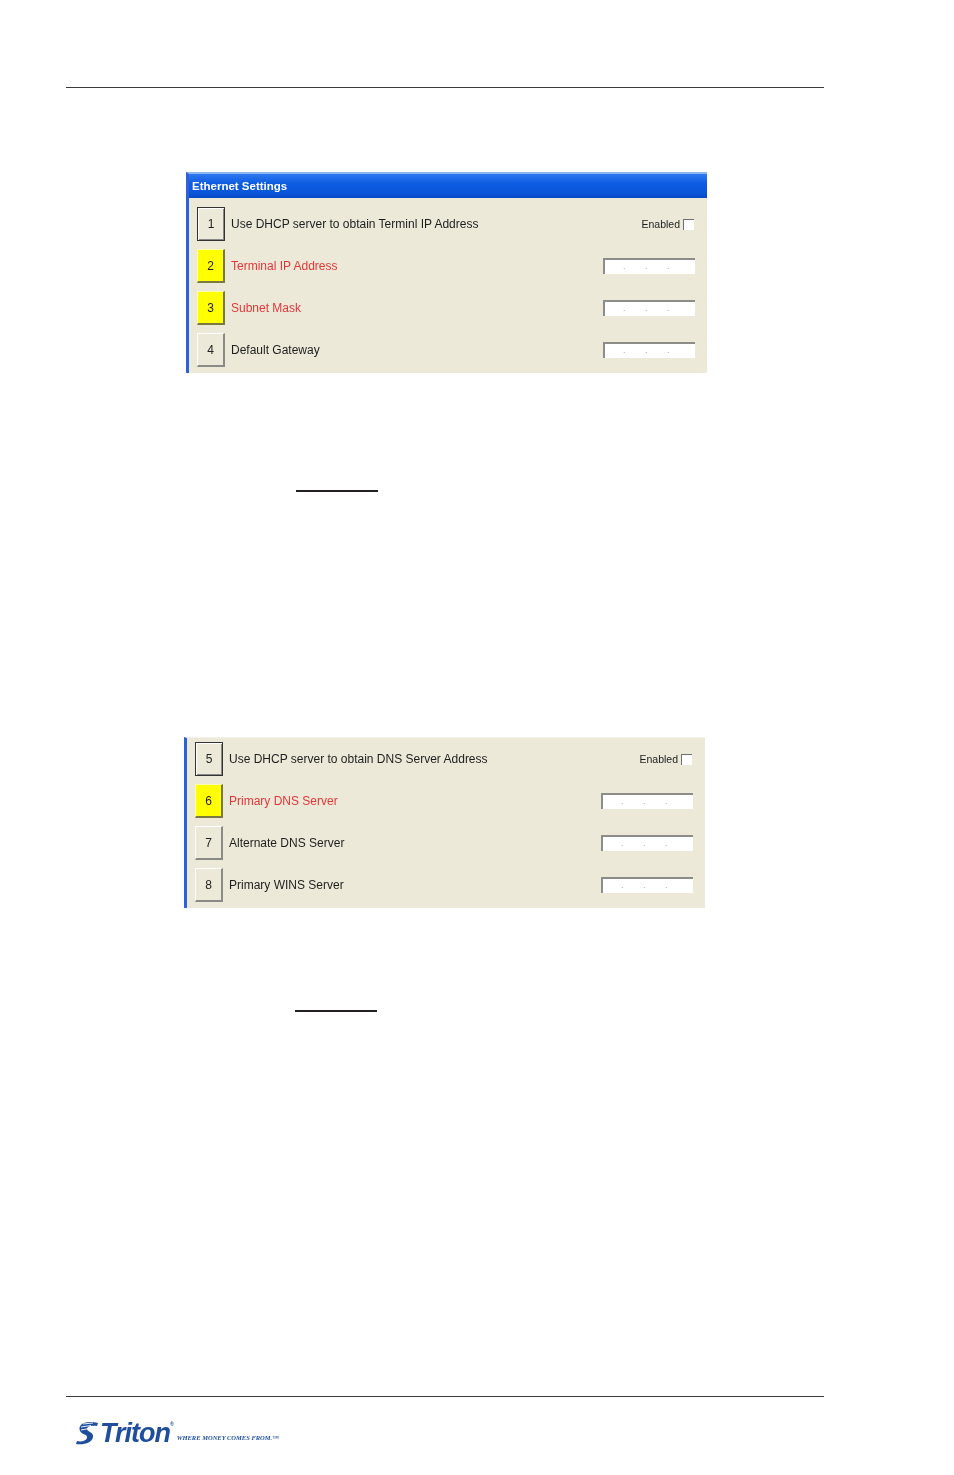 This screenshot has width=954, height=1475. Describe the element at coordinates (137, 1433) in the screenshot. I see `brand-name: Triton$^{®}$` at that location.